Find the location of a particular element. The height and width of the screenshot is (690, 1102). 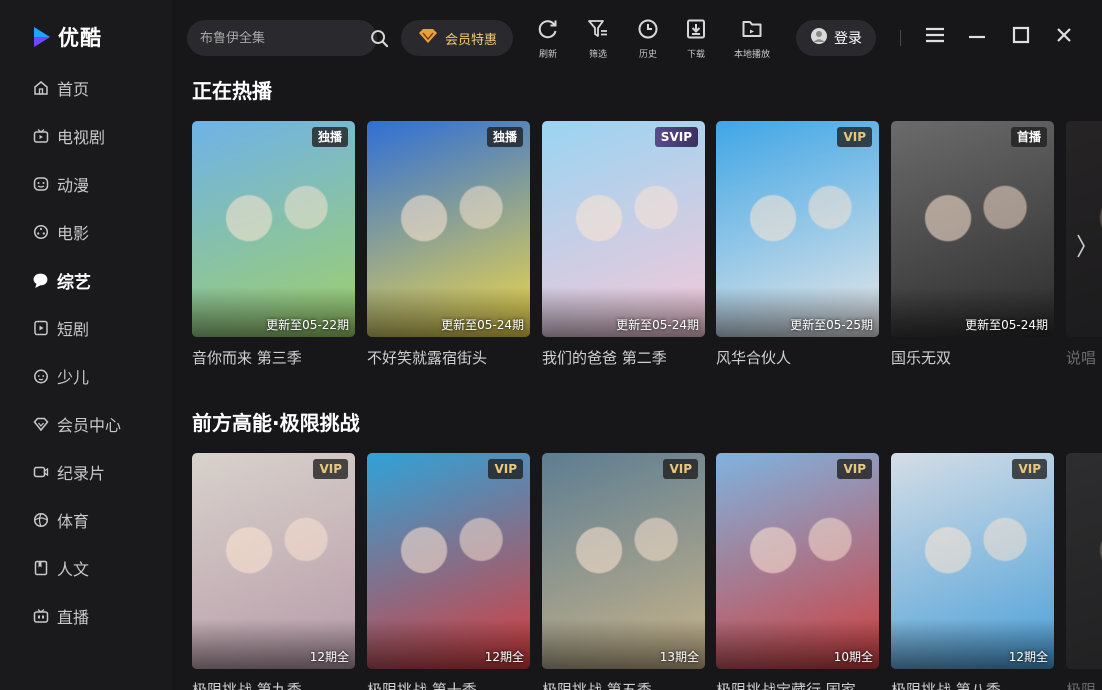

show-title: 极限挑战 第五季 is located at coordinates (623, 684).